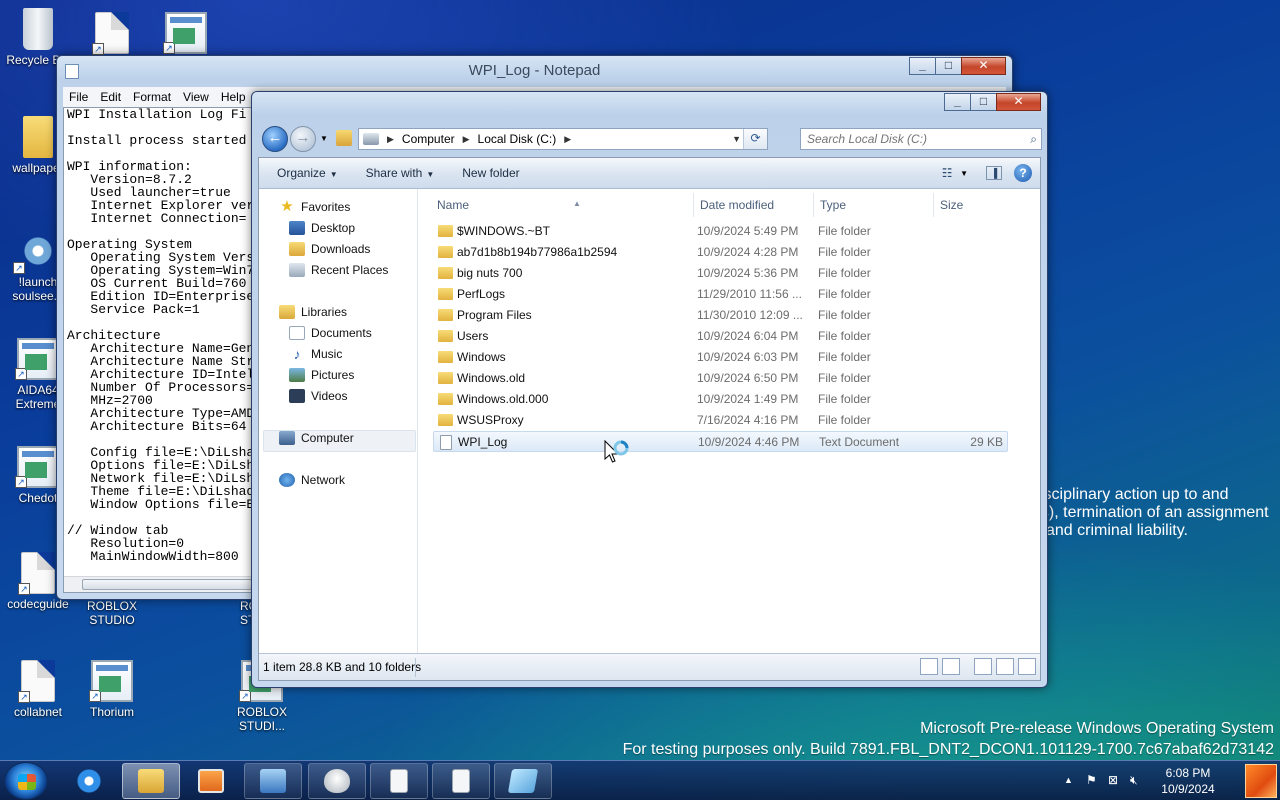 This screenshot has height=800, width=1280. Describe the element at coordinates (1005, 666) in the screenshot. I see `hide-nav-icon` at that location.